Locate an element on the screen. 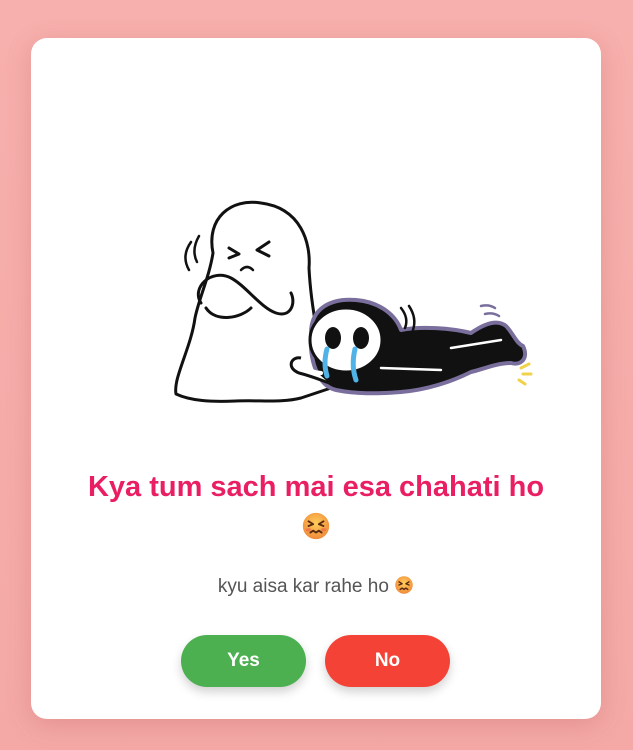 The height and width of the screenshot is (750, 633). dialog-subtitle: kyu aisa kar rahe ho is located at coordinates (316, 586).